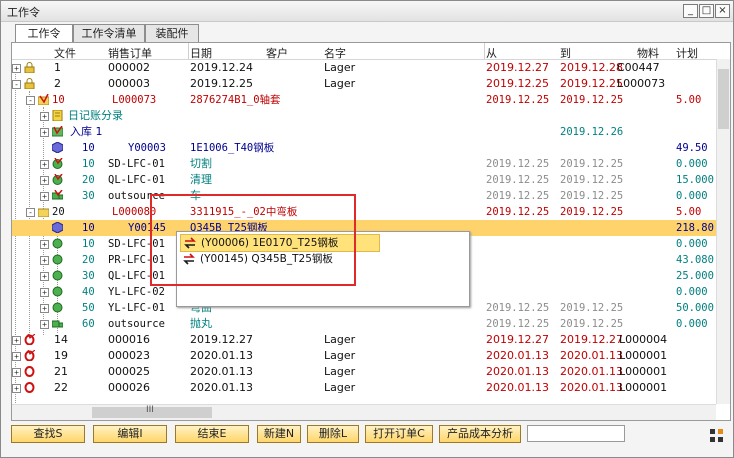 This screenshot has height=458, width=734. Describe the element at coordinates (57, 131) in the screenshot. I see `receipt-icon` at that location.